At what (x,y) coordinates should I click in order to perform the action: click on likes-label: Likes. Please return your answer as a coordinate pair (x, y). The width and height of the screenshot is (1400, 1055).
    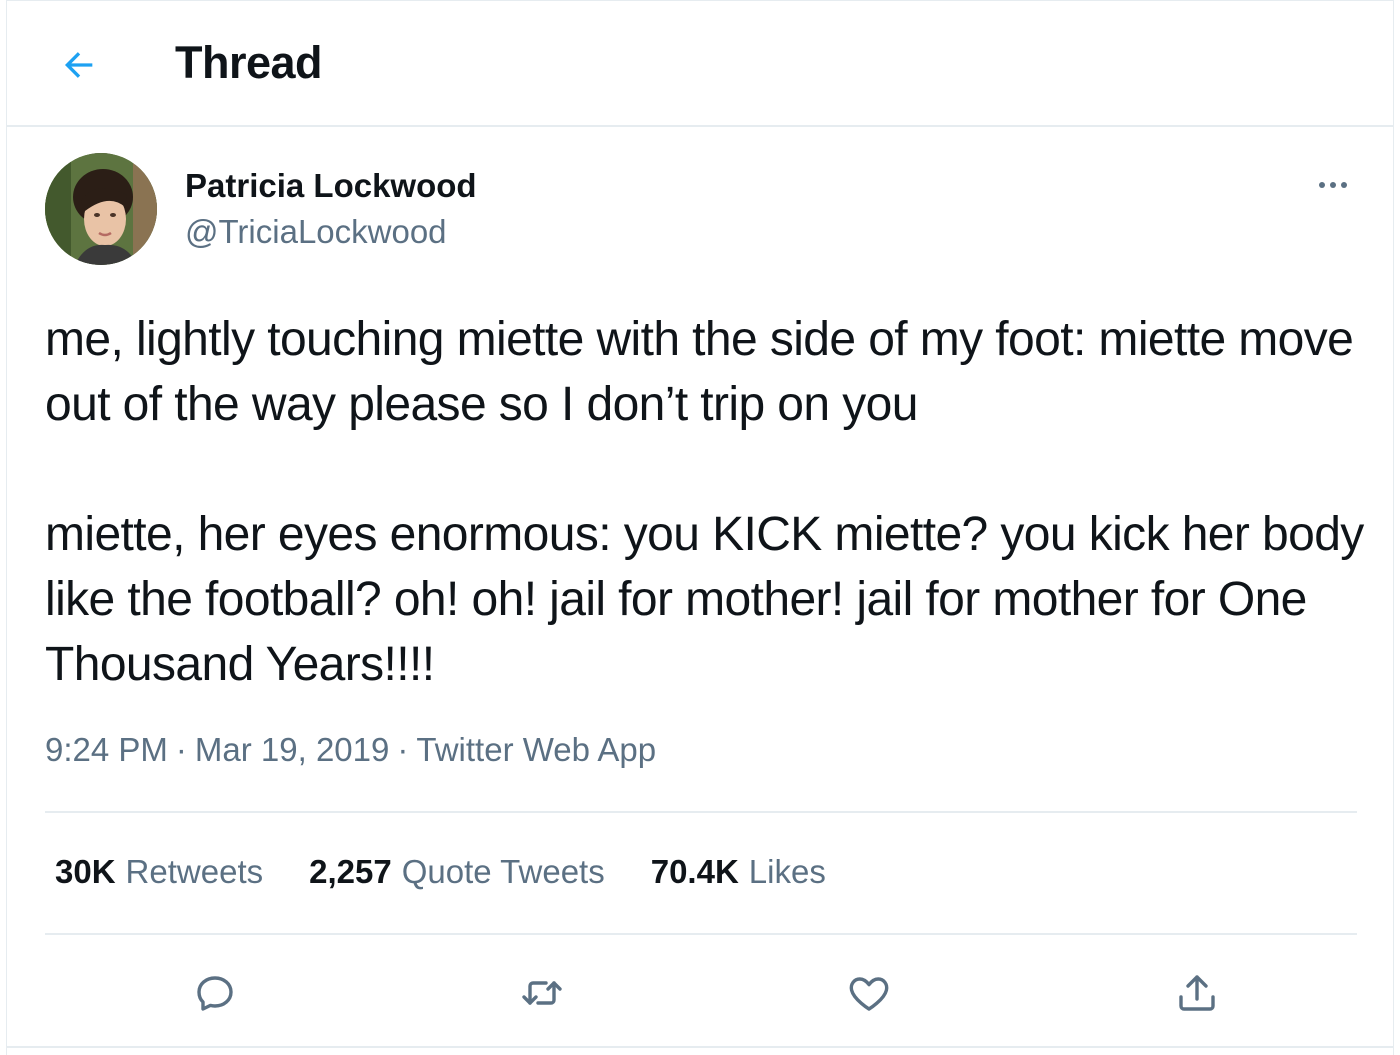
    Looking at the image, I should click on (787, 871).